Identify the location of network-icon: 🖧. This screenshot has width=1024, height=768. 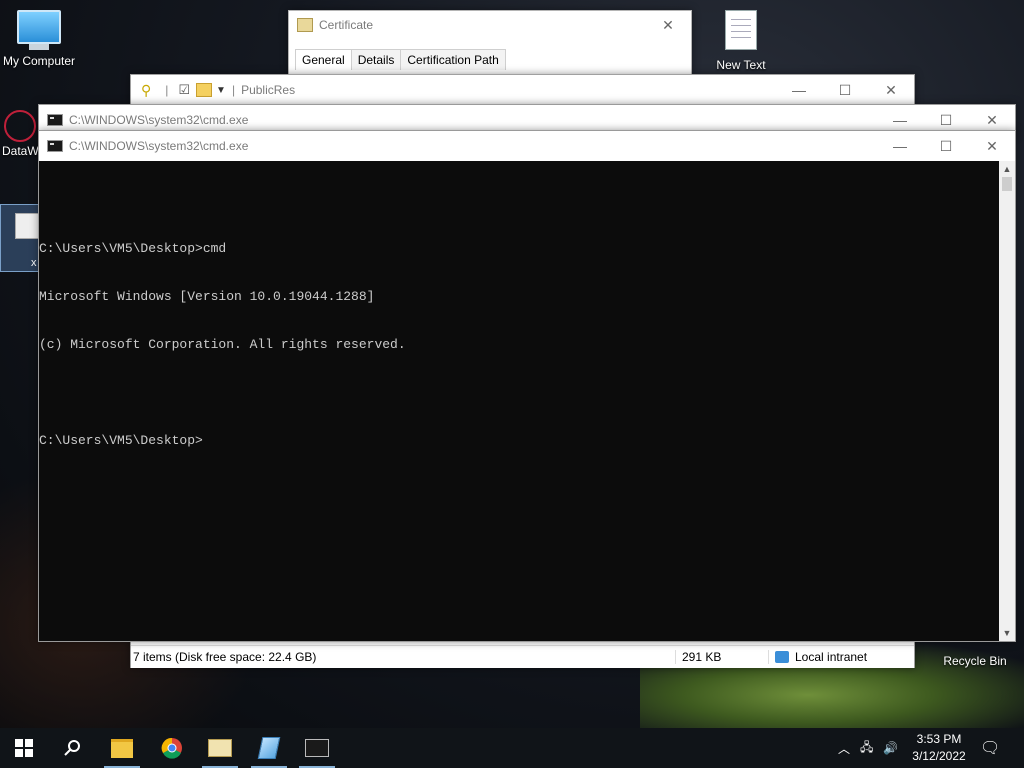
(866, 748).